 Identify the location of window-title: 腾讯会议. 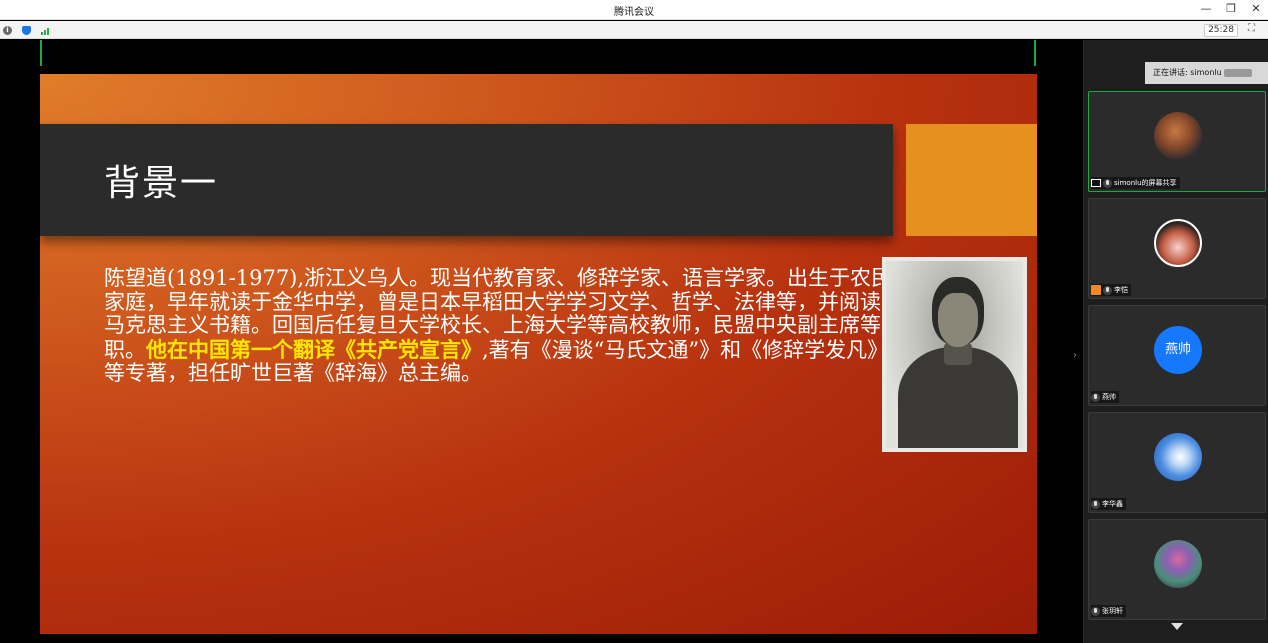
(634, 12).